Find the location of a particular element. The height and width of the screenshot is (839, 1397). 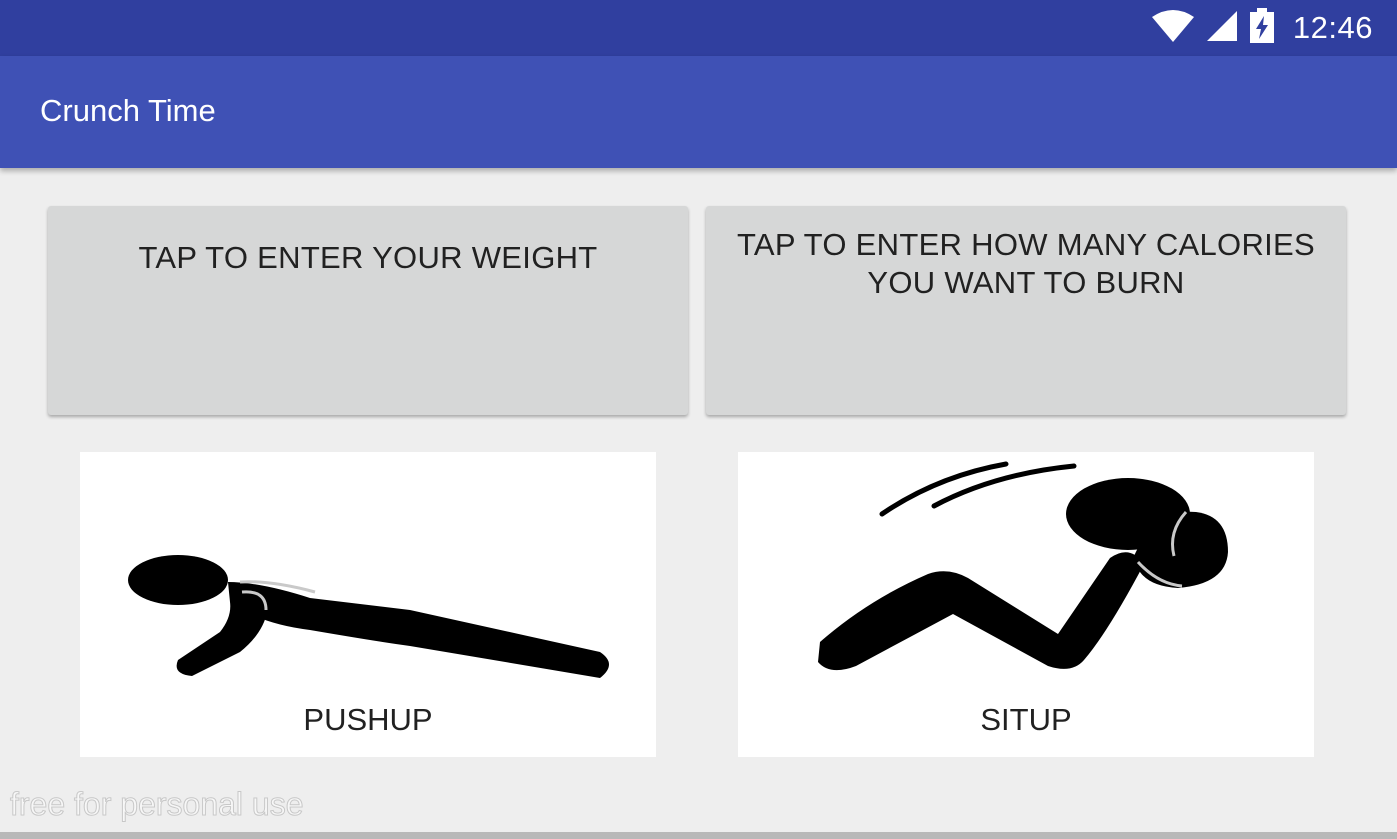

app-bar: Crunch Time is located at coordinates (698, 112).